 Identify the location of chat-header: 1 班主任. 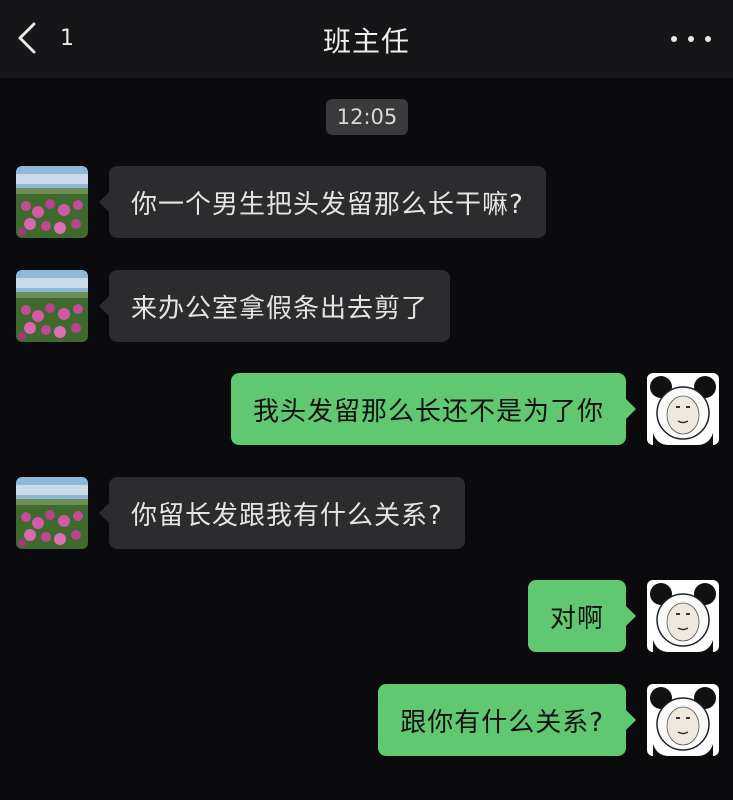
(366, 39).